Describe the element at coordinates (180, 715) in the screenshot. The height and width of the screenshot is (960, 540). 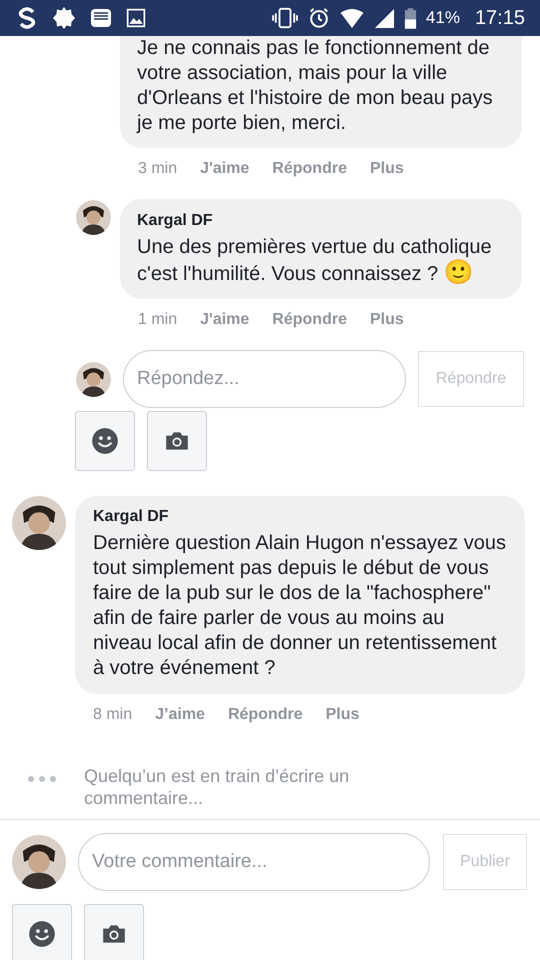
I see `action-link: J’aime` at that location.